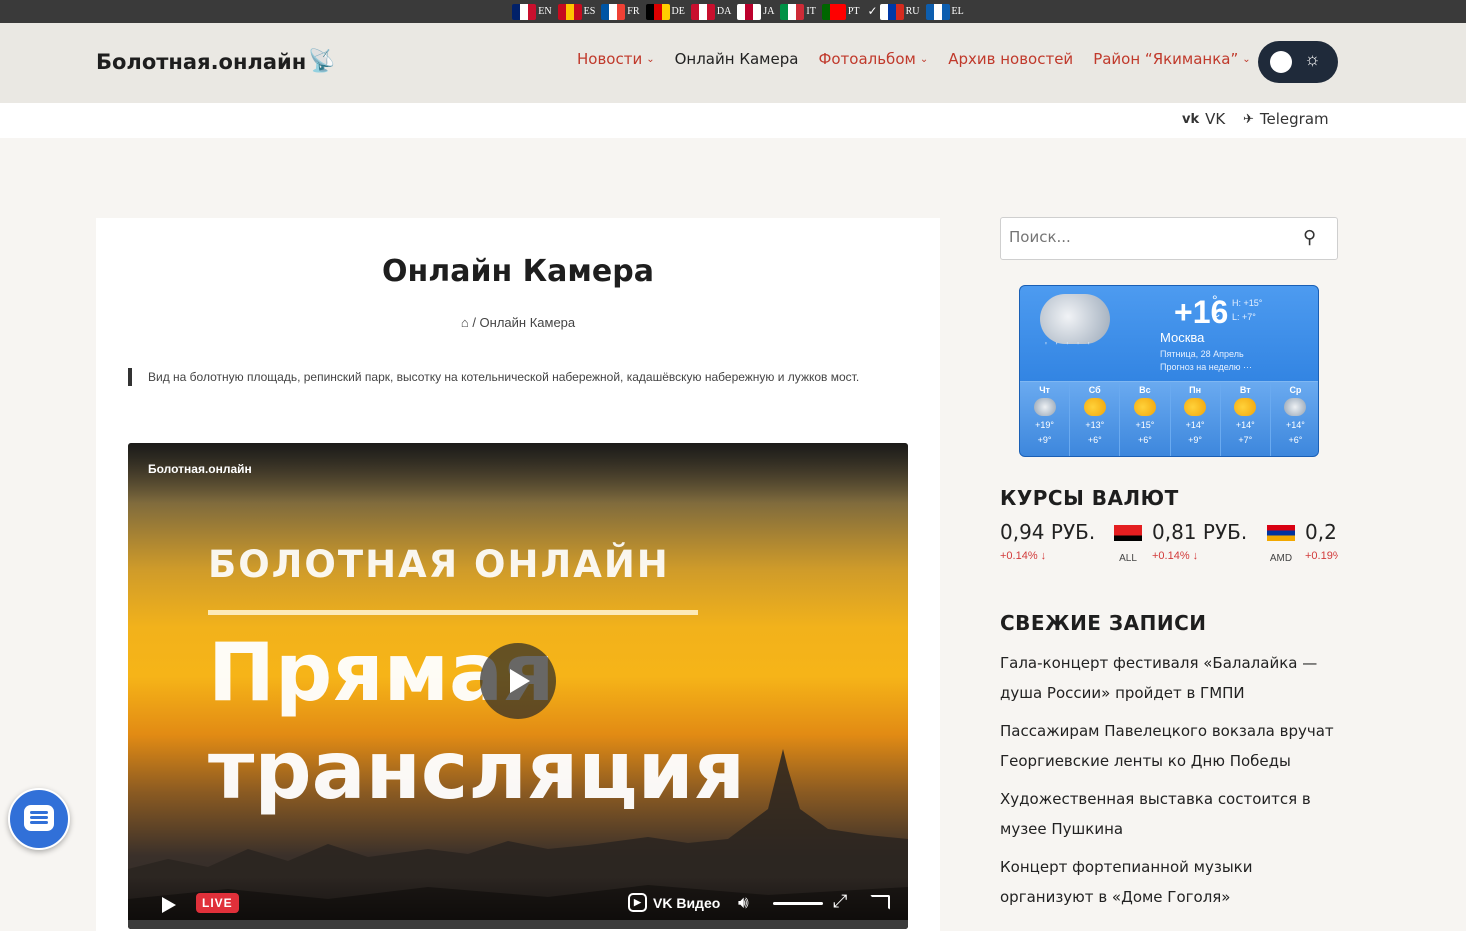  I want to click on vk-icon: vk, so click(1191, 119).